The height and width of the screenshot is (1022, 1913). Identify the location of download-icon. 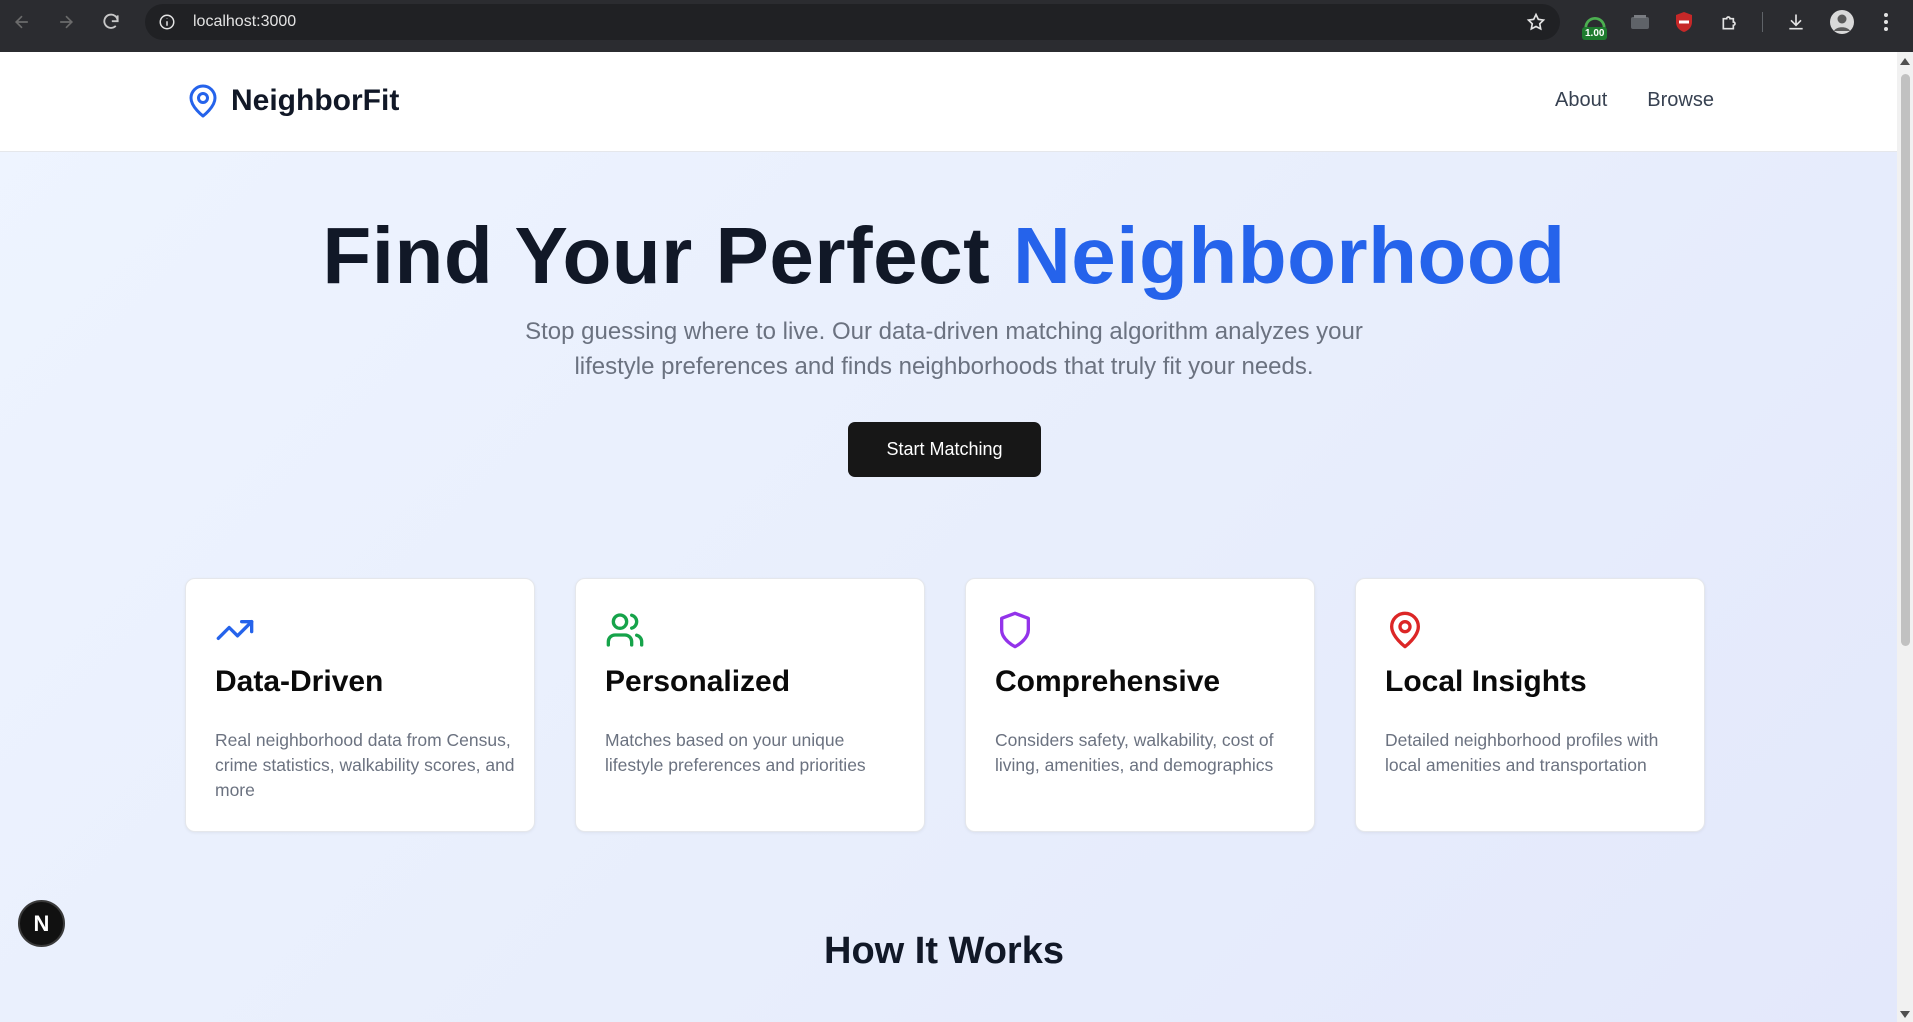
(1796, 22).